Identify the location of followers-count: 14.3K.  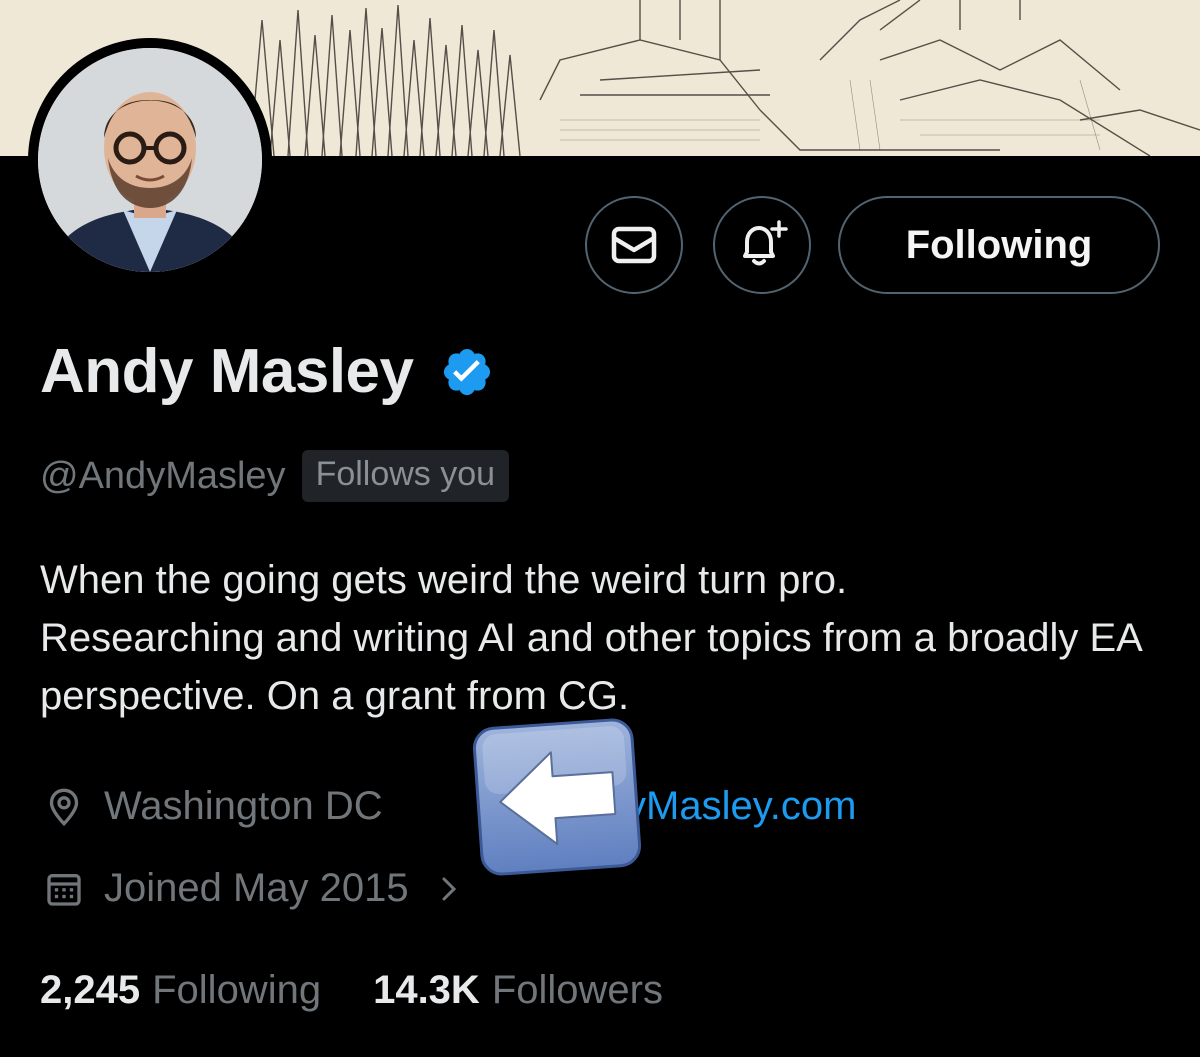
(426, 990).